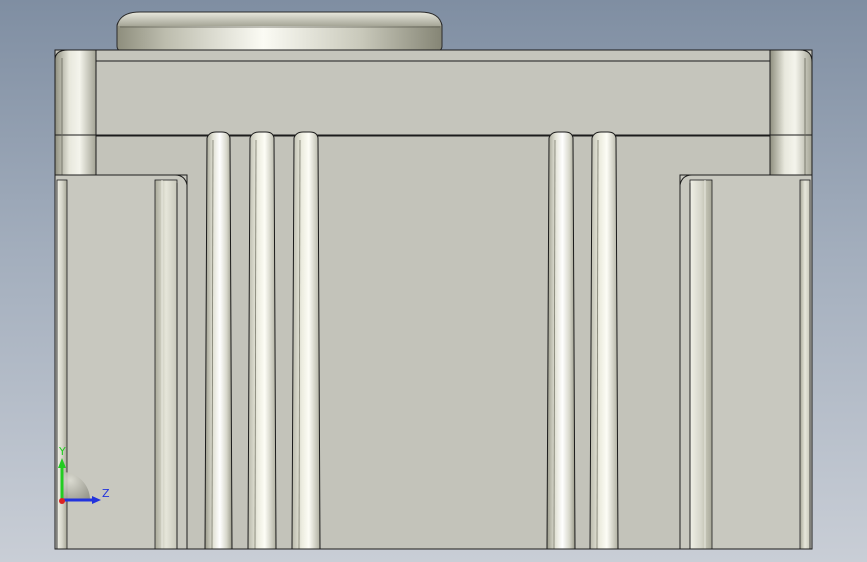 The width and height of the screenshot is (867, 562). Describe the element at coordinates (433, 93) in the screenshot. I see `body-upper` at that location.